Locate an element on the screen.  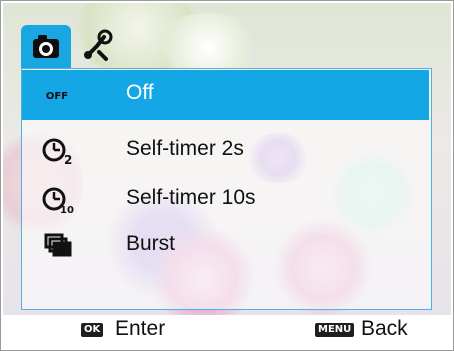
footer-bar: OK Enter MENU Back is located at coordinates (227, 332).